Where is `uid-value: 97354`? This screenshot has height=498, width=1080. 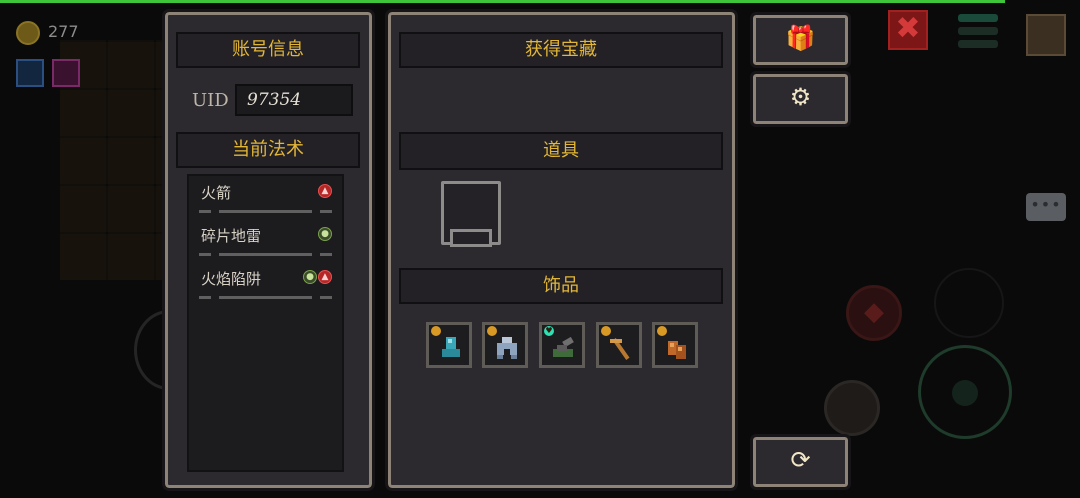
uid-value: 97354 is located at coordinates (294, 100).